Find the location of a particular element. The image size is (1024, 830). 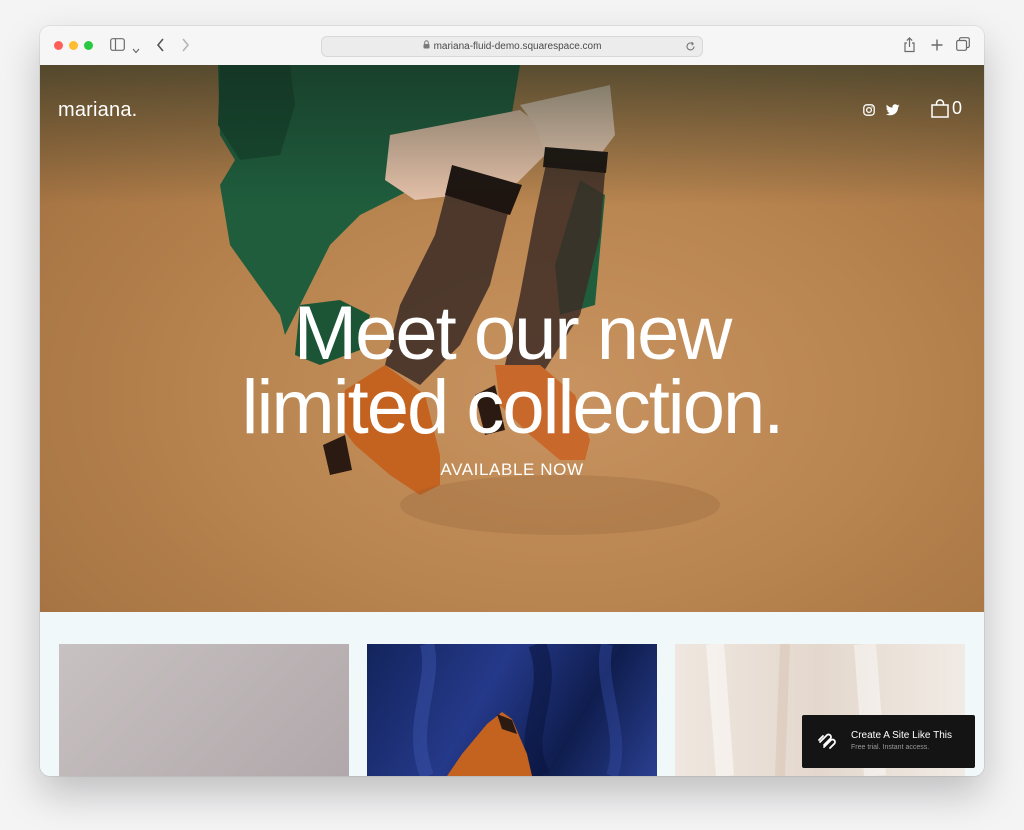

close-window-button is located at coordinates (58, 45).